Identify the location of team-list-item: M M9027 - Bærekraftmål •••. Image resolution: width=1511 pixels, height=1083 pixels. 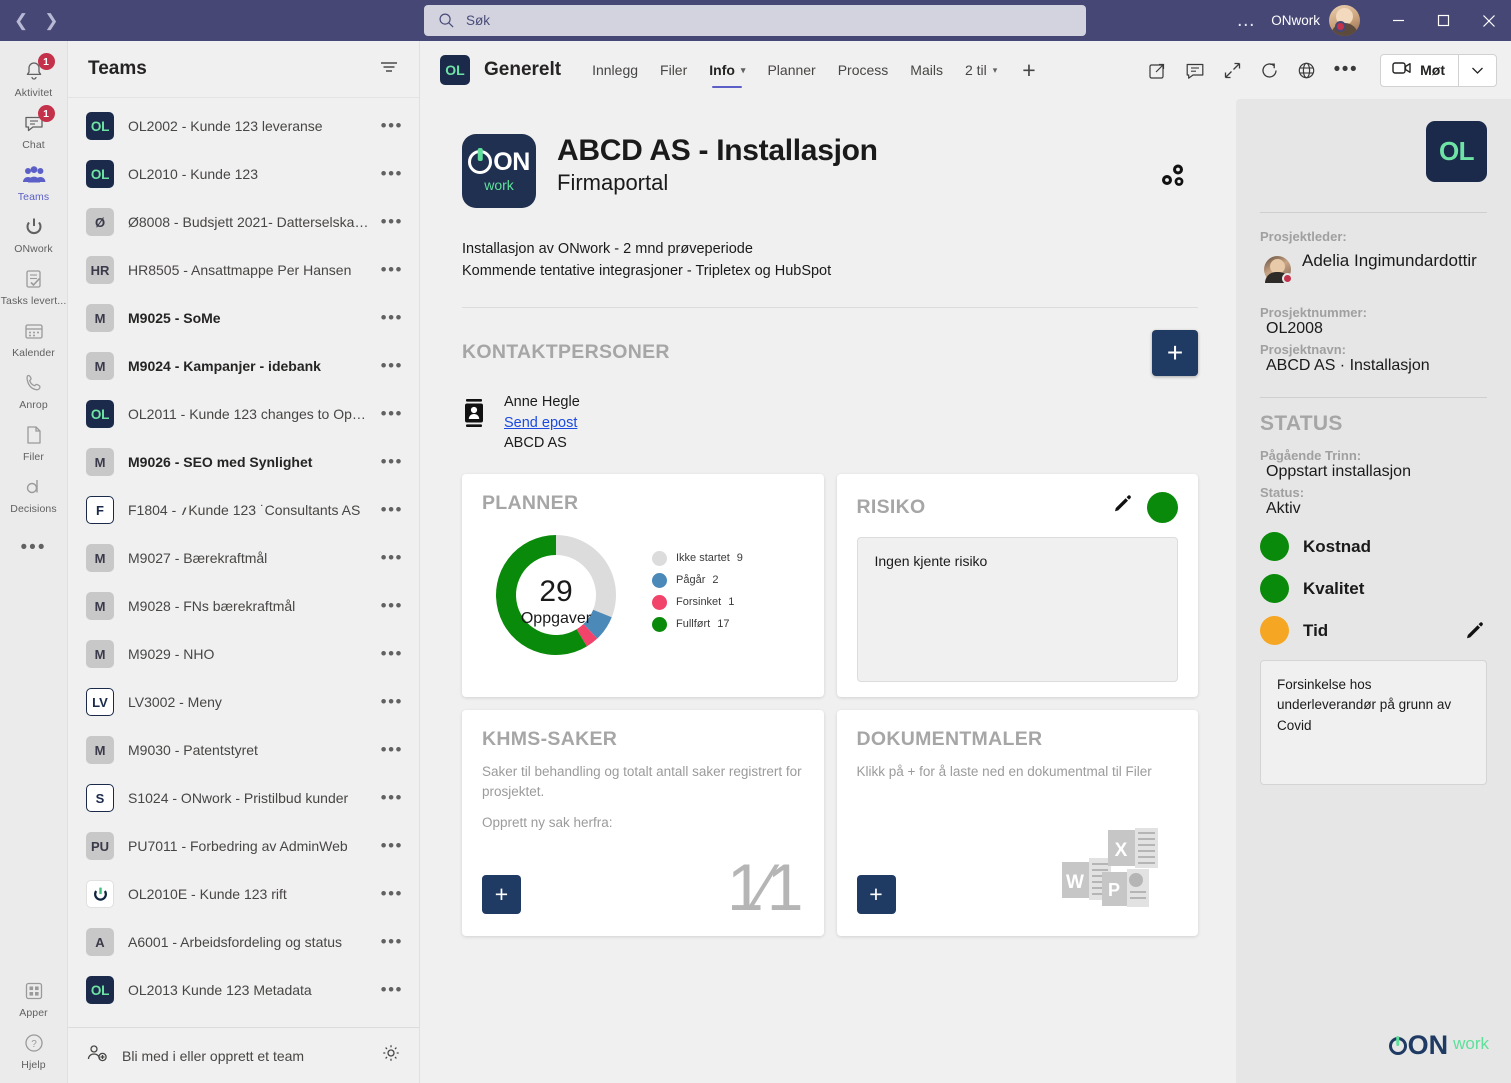
(243, 558).